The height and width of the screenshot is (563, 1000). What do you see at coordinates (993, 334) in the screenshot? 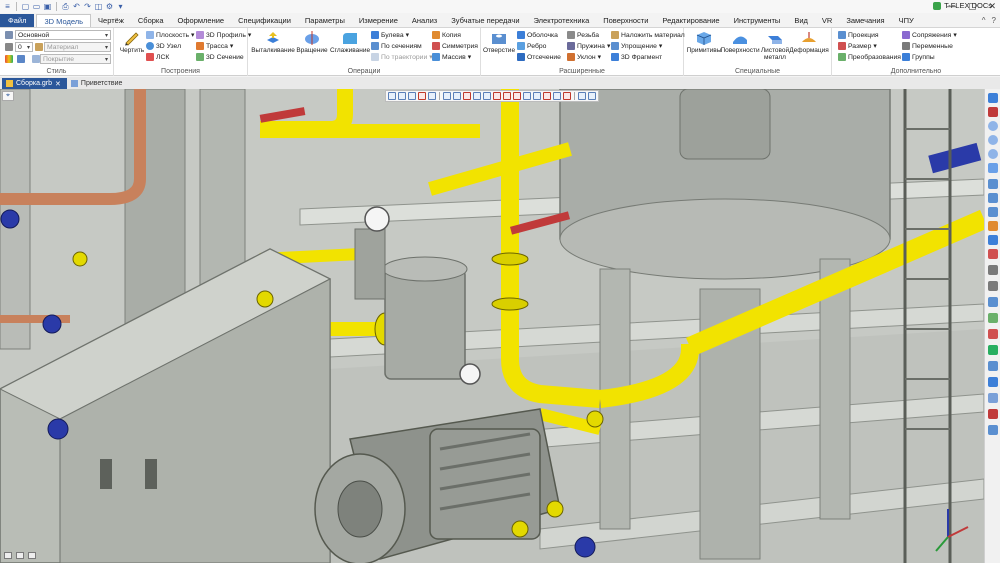
I see `view-side-icon` at bounding box center [993, 334].